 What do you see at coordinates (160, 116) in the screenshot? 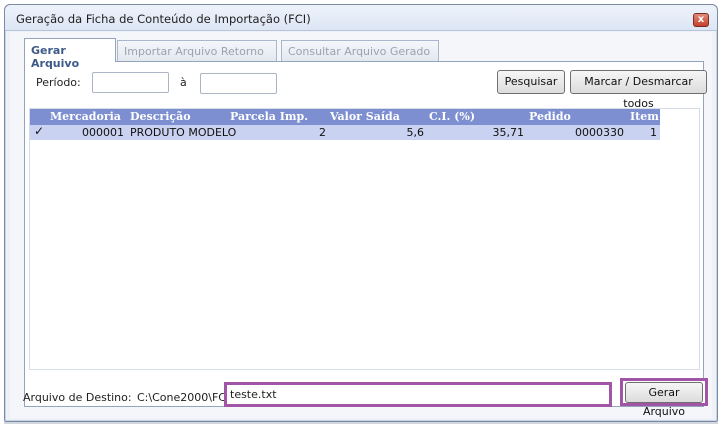
I see `column-header-descricao: Descrição` at bounding box center [160, 116].